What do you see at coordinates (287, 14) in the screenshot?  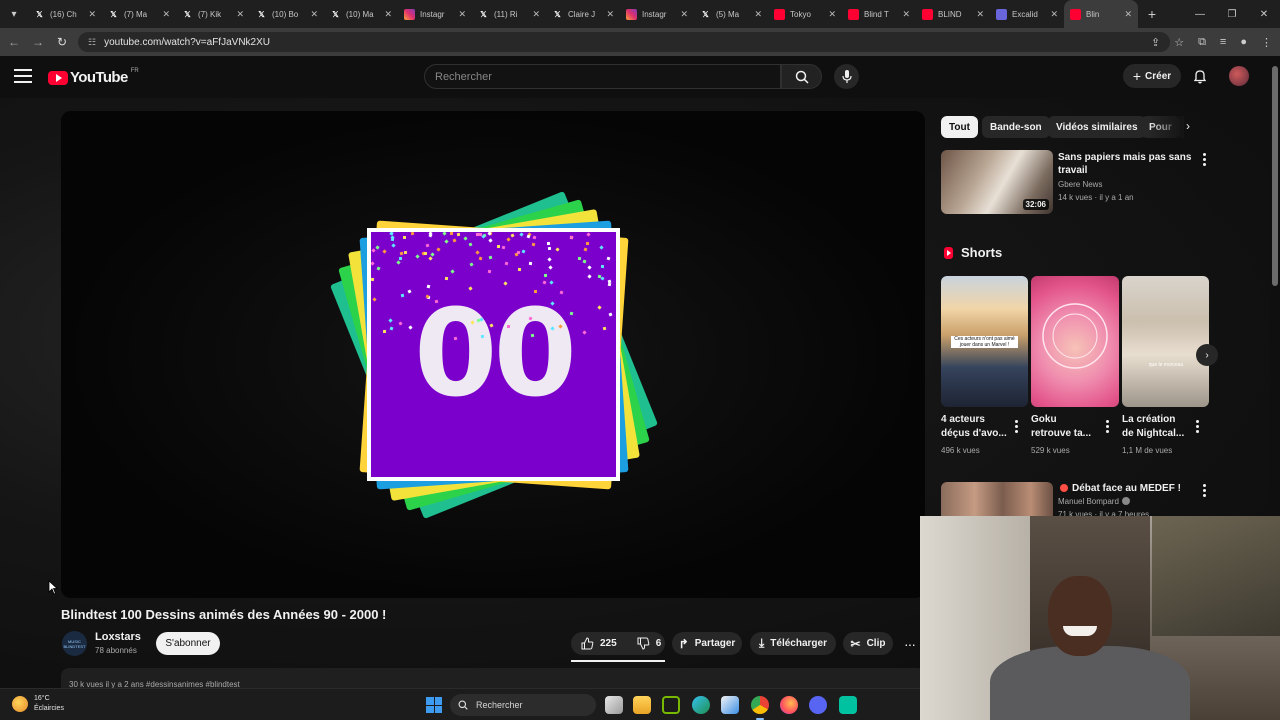 I see `browser-tab: 𝕏 (10) Bo ✕` at bounding box center [287, 14].